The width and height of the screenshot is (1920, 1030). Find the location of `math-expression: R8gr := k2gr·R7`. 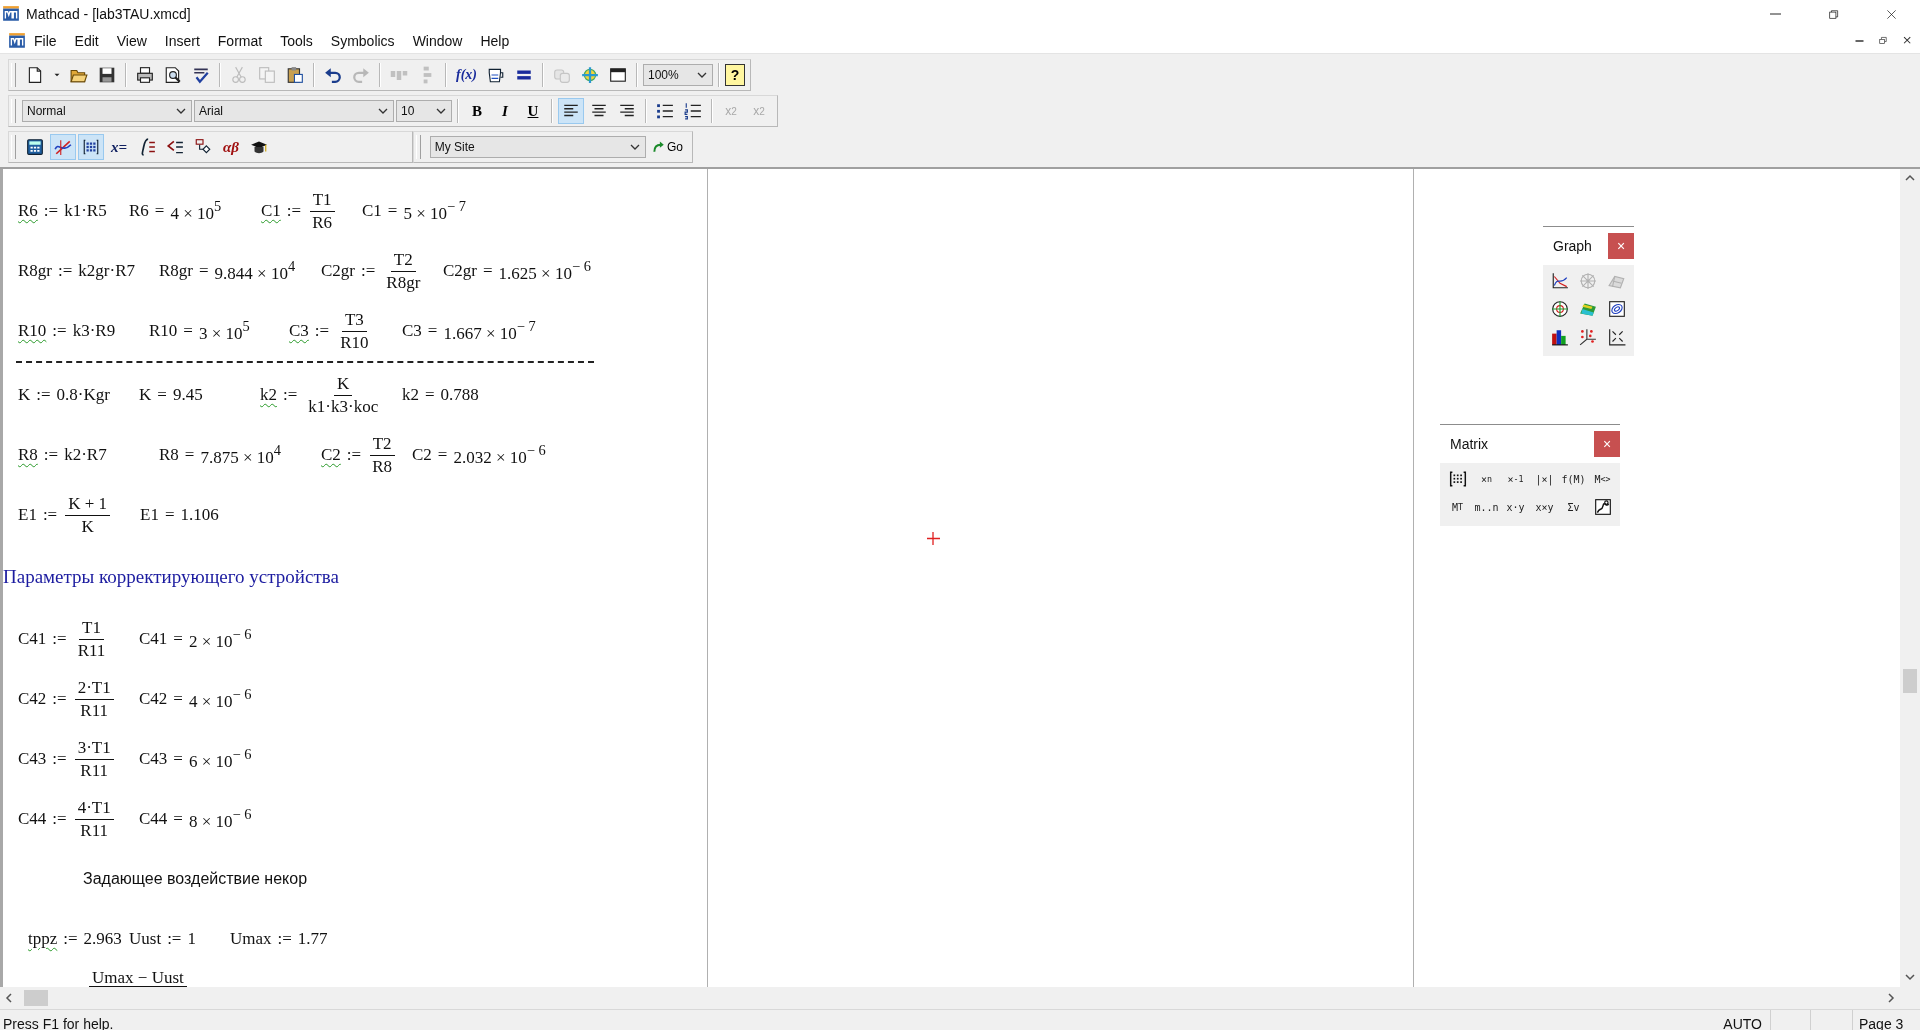

math-expression: R8gr := k2gr·R7 is located at coordinates (76, 271).